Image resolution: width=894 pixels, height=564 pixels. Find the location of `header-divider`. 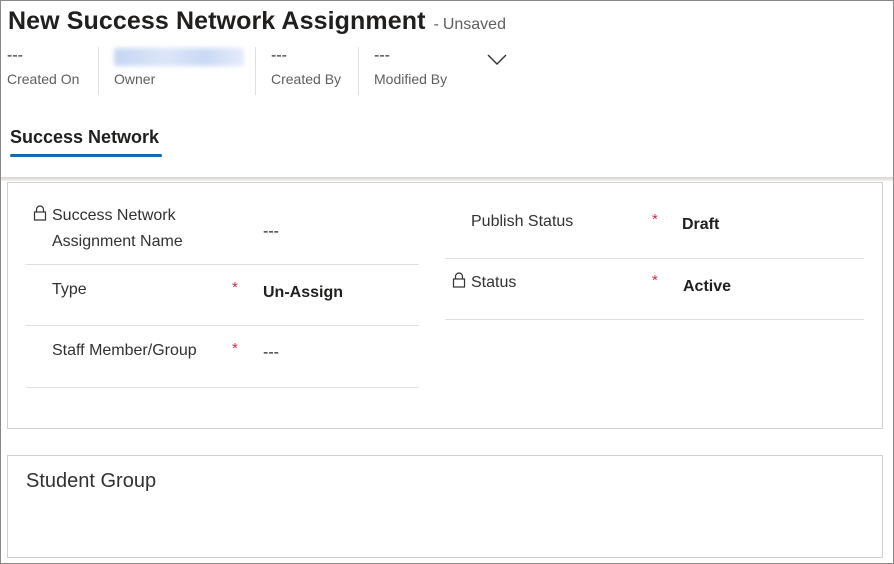

header-divider is located at coordinates (447, 179).